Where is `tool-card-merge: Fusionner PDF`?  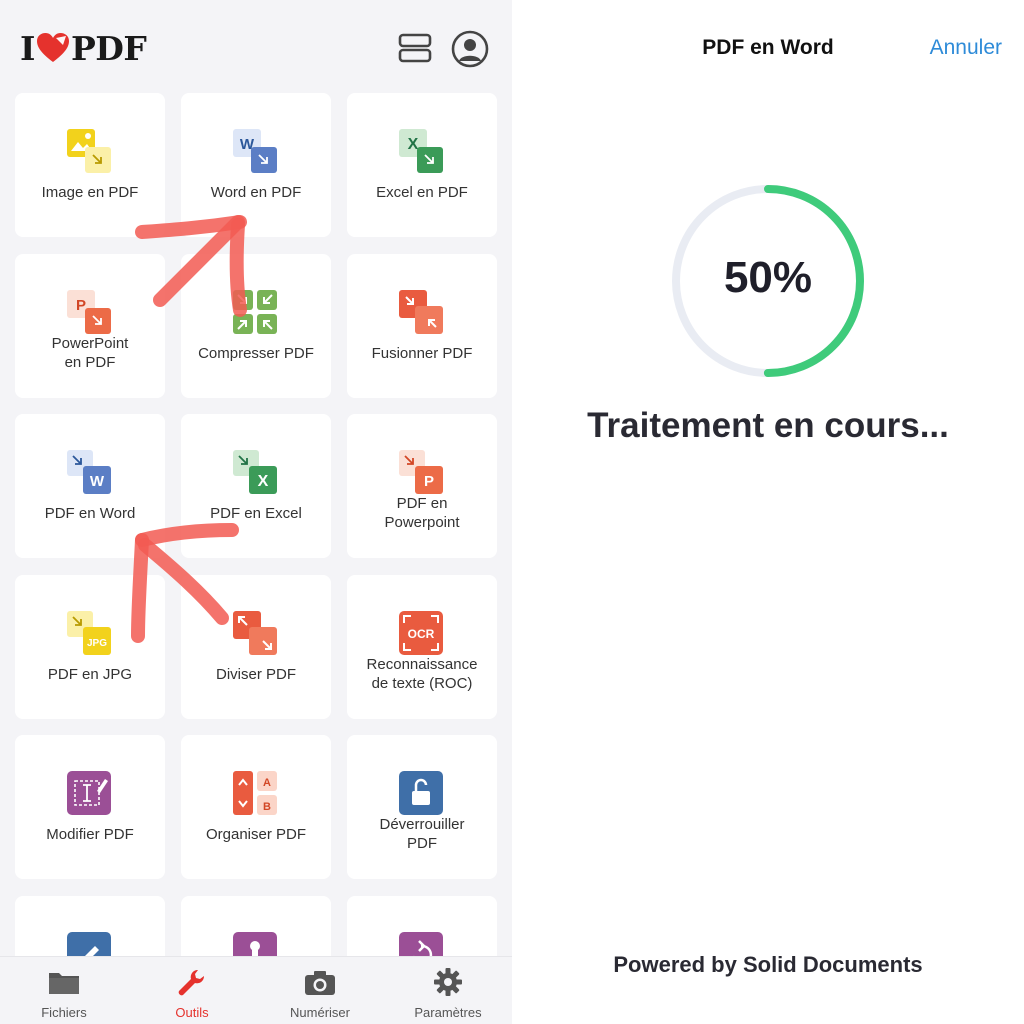 tool-card-merge: Fusionner PDF is located at coordinates (422, 325).